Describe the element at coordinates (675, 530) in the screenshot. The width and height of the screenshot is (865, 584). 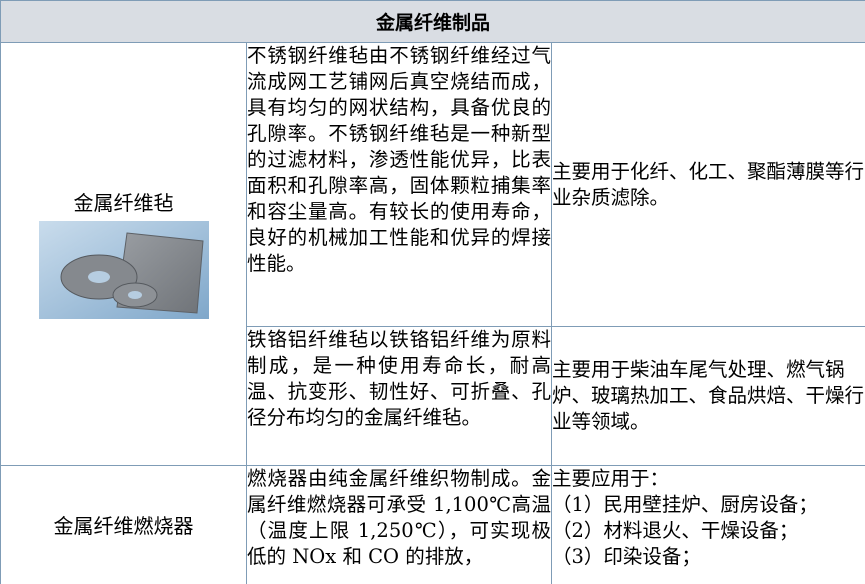
I see `application-line: （2）材料退火、干燥设备；` at that location.